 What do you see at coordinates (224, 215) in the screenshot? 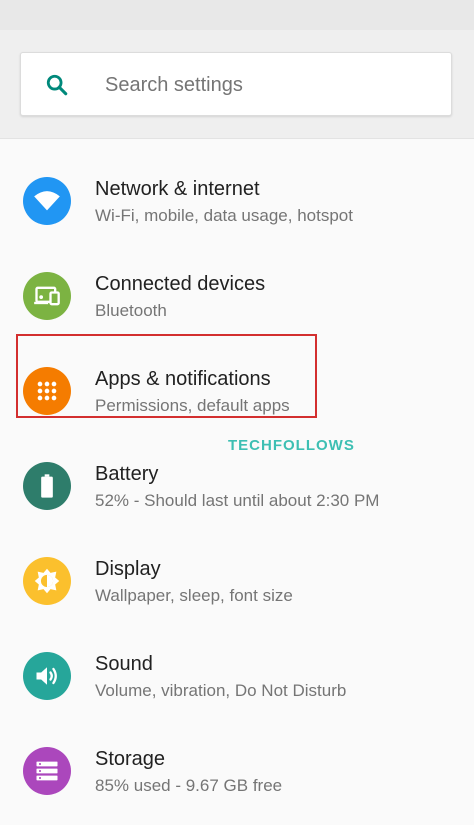
I see `item-subtitle: Wi-Fi, mobile, data usage, hotspot` at bounding box center [224, 215].